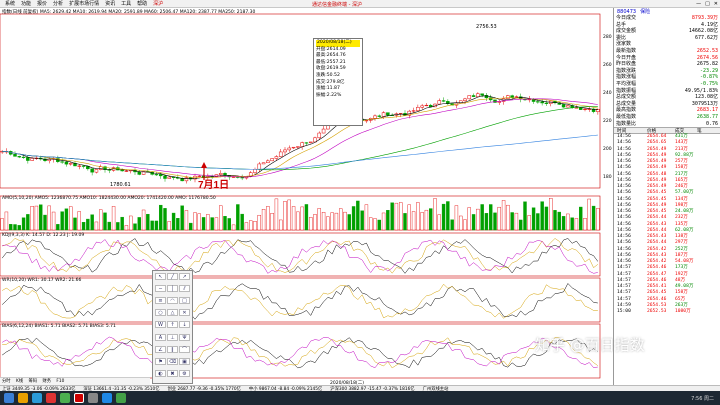 Image resolution: width=720 pixels, height=405 pixels. Describe the element at coordinates (184, 325) in the screenshot. I see `down-arrow-tool-icon: ↓` at that location.